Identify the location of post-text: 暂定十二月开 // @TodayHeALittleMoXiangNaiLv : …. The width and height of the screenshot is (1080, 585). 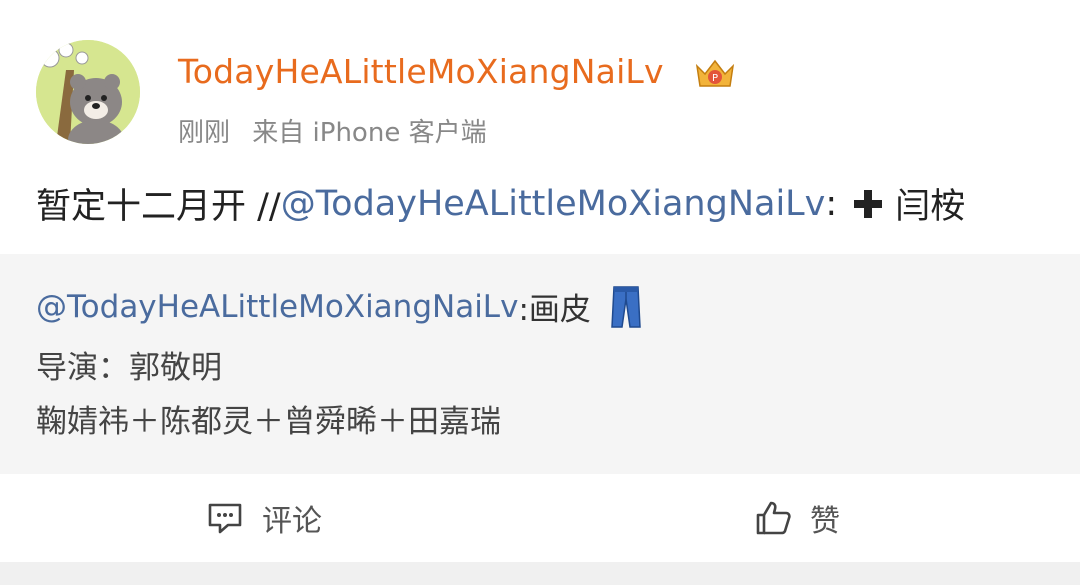
(500, 203).